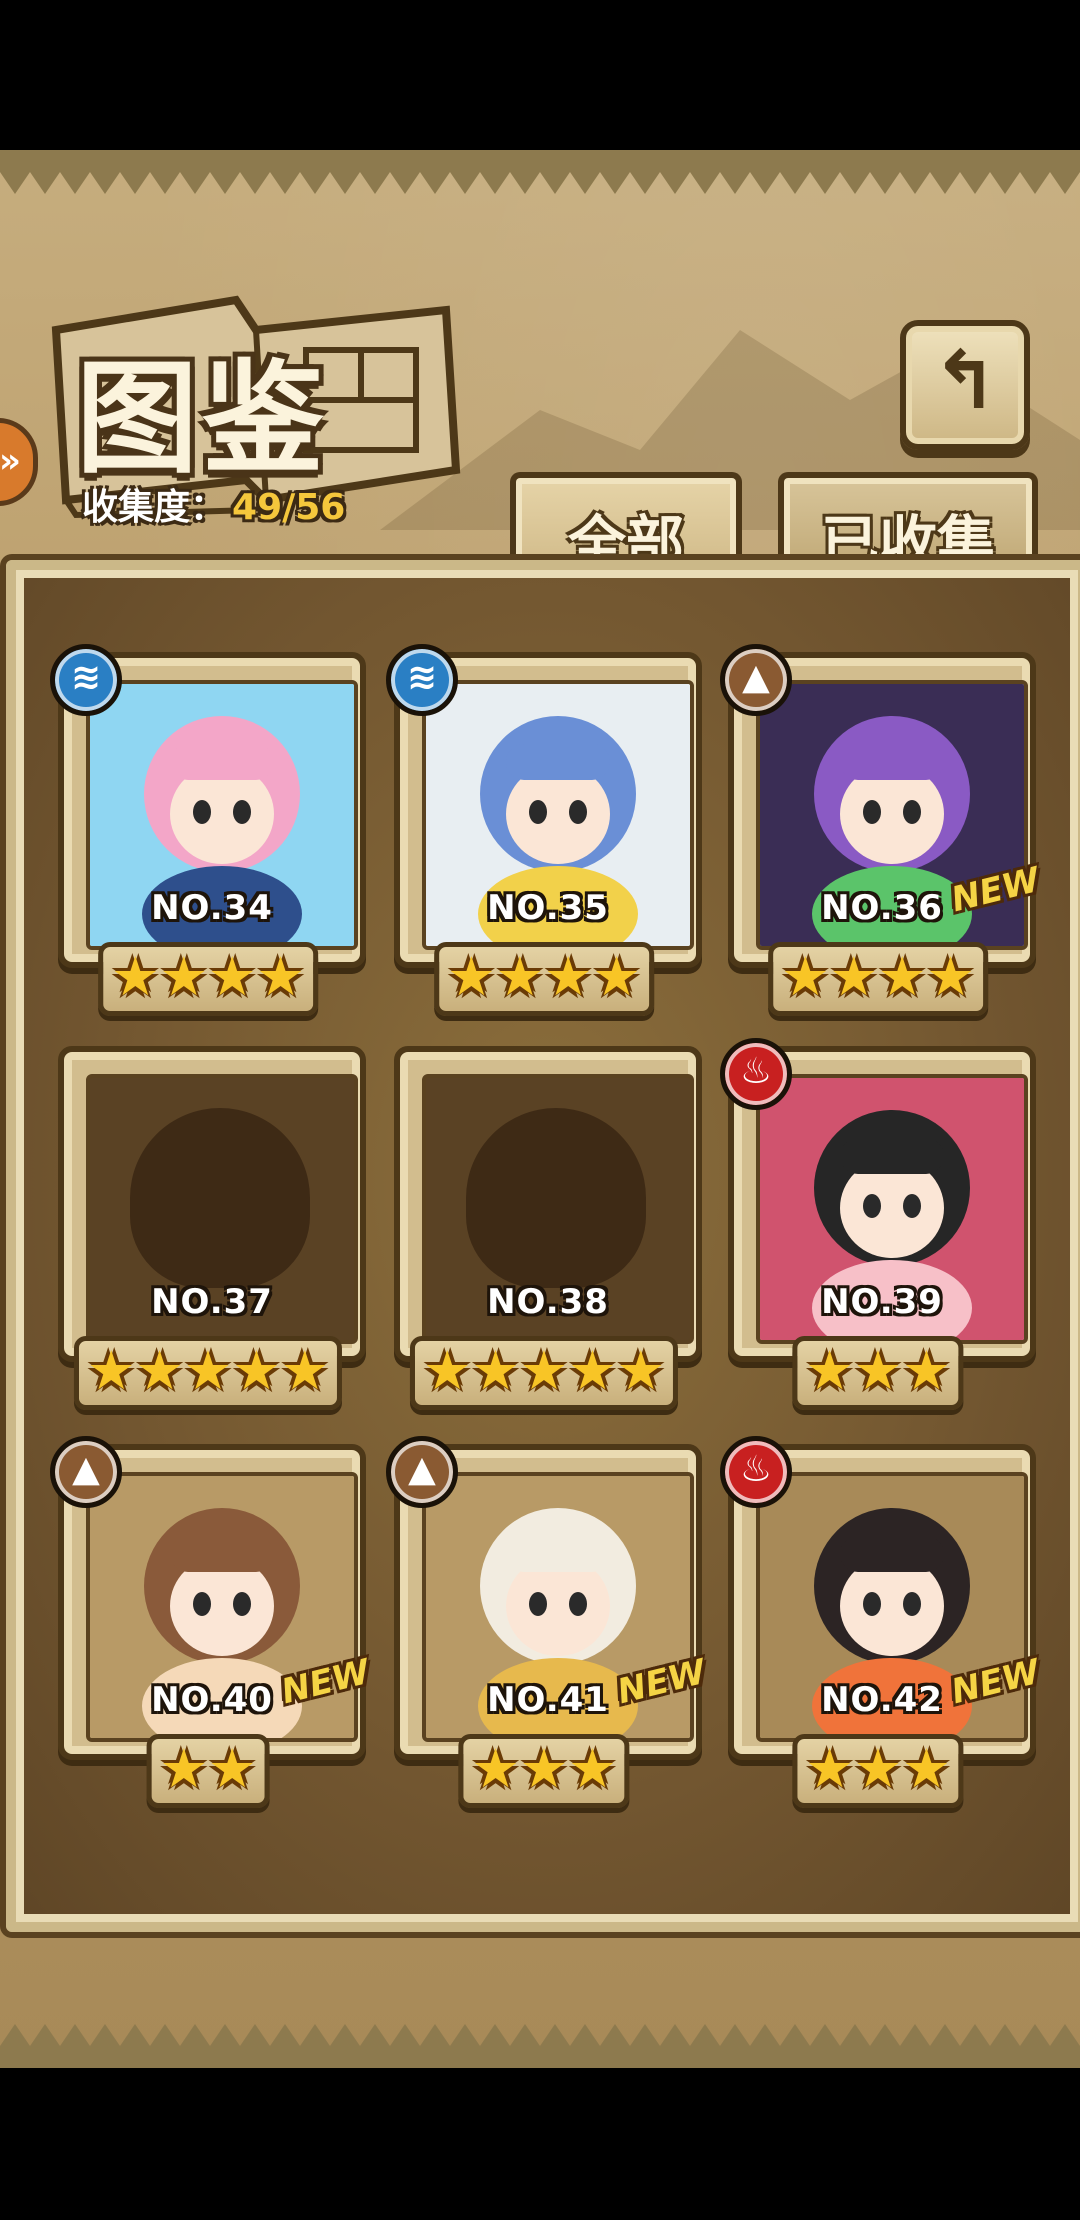  I want to click on back-button: ↰, so click(965, 385).